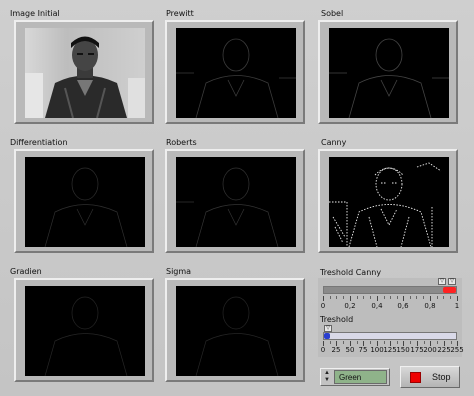  I want to click on roberts-display-frame, so click(235, 201).